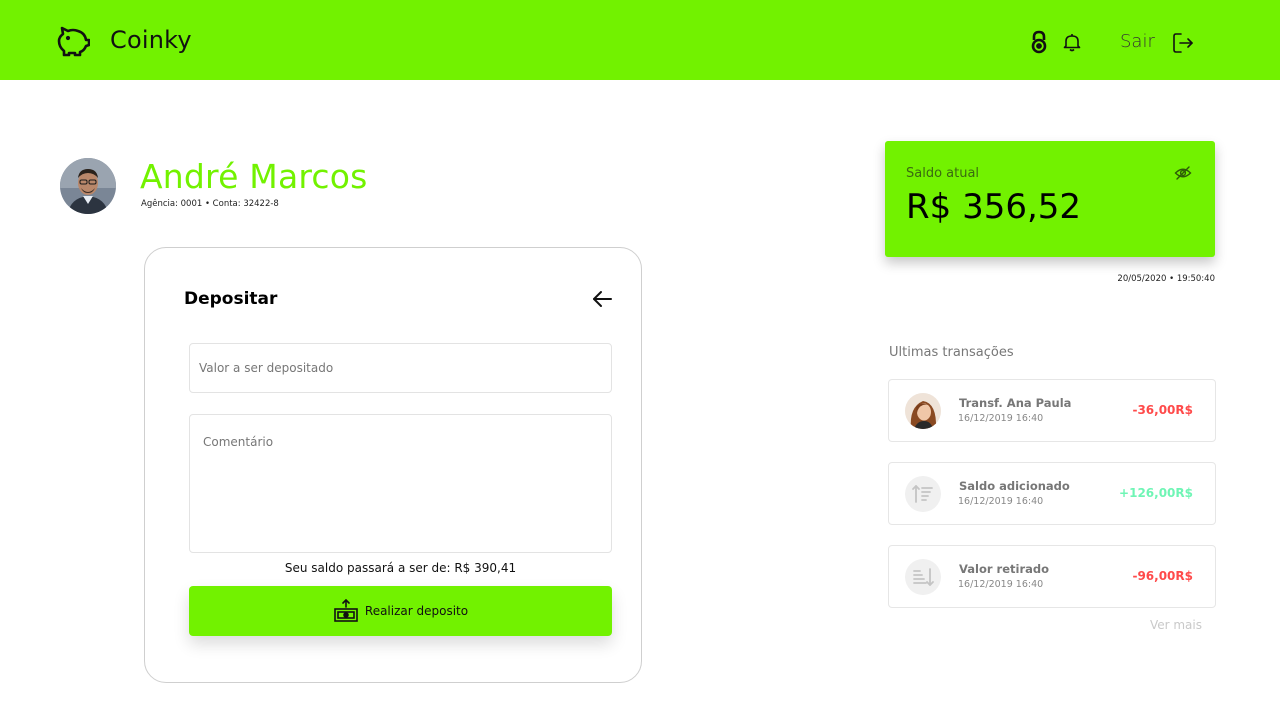 The height and width of the screenshot is (720, 1280). I want to click on cash-deposit-icon, so click(346, 611).